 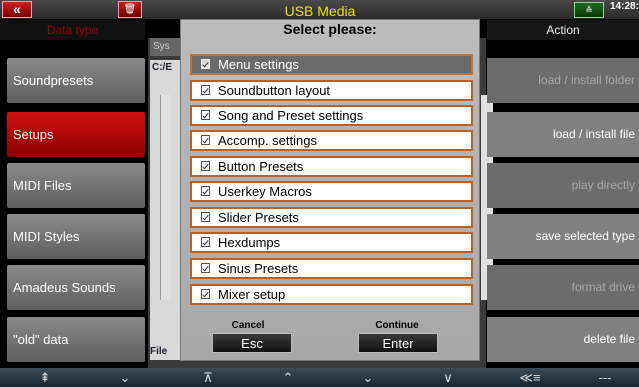 I want to click on page-title: USB Media, so click(x=320, y=11).